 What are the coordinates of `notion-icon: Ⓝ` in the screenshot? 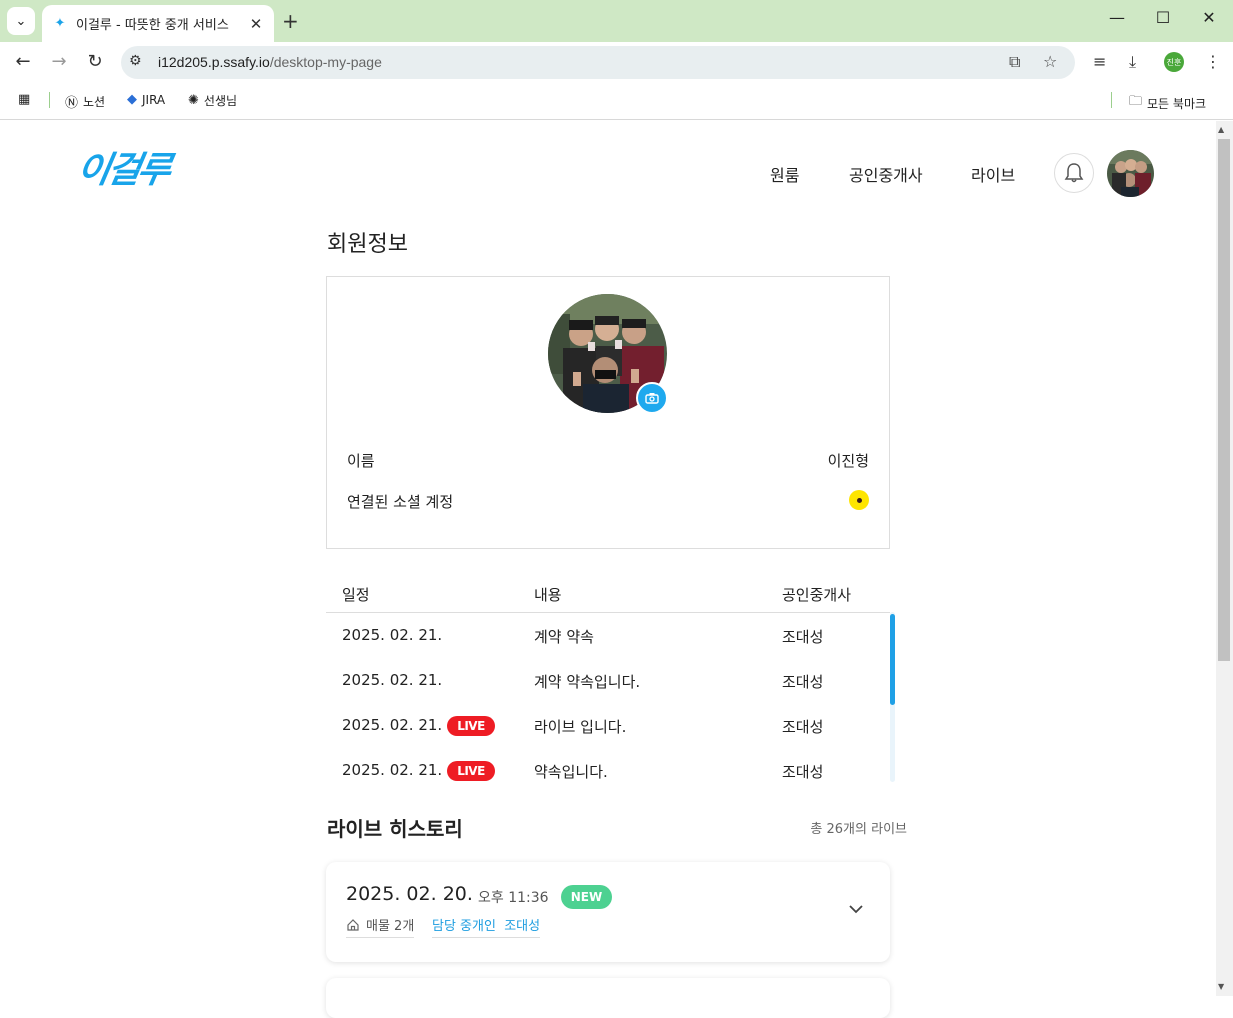 It's located at (72, 103).